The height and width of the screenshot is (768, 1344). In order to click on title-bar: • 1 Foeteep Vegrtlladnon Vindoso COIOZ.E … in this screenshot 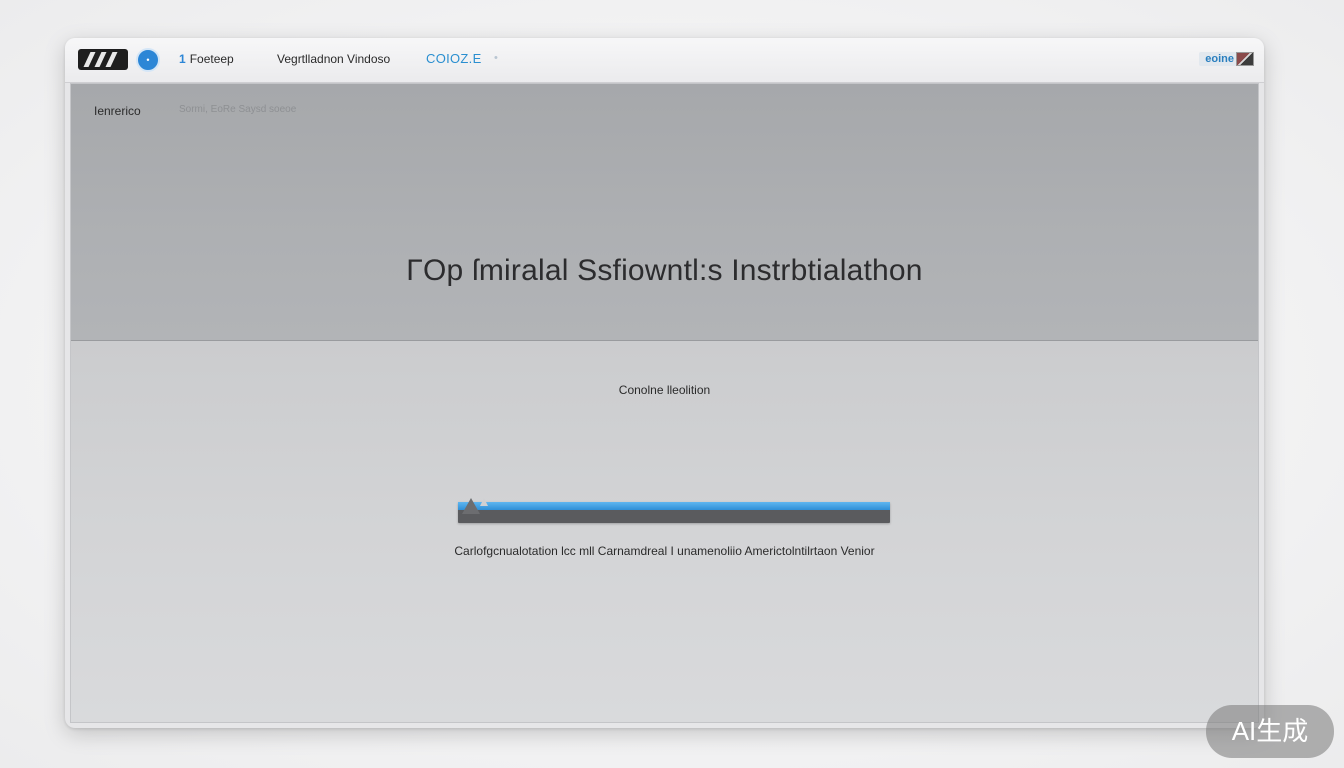, I will do `click(664, 60)`.